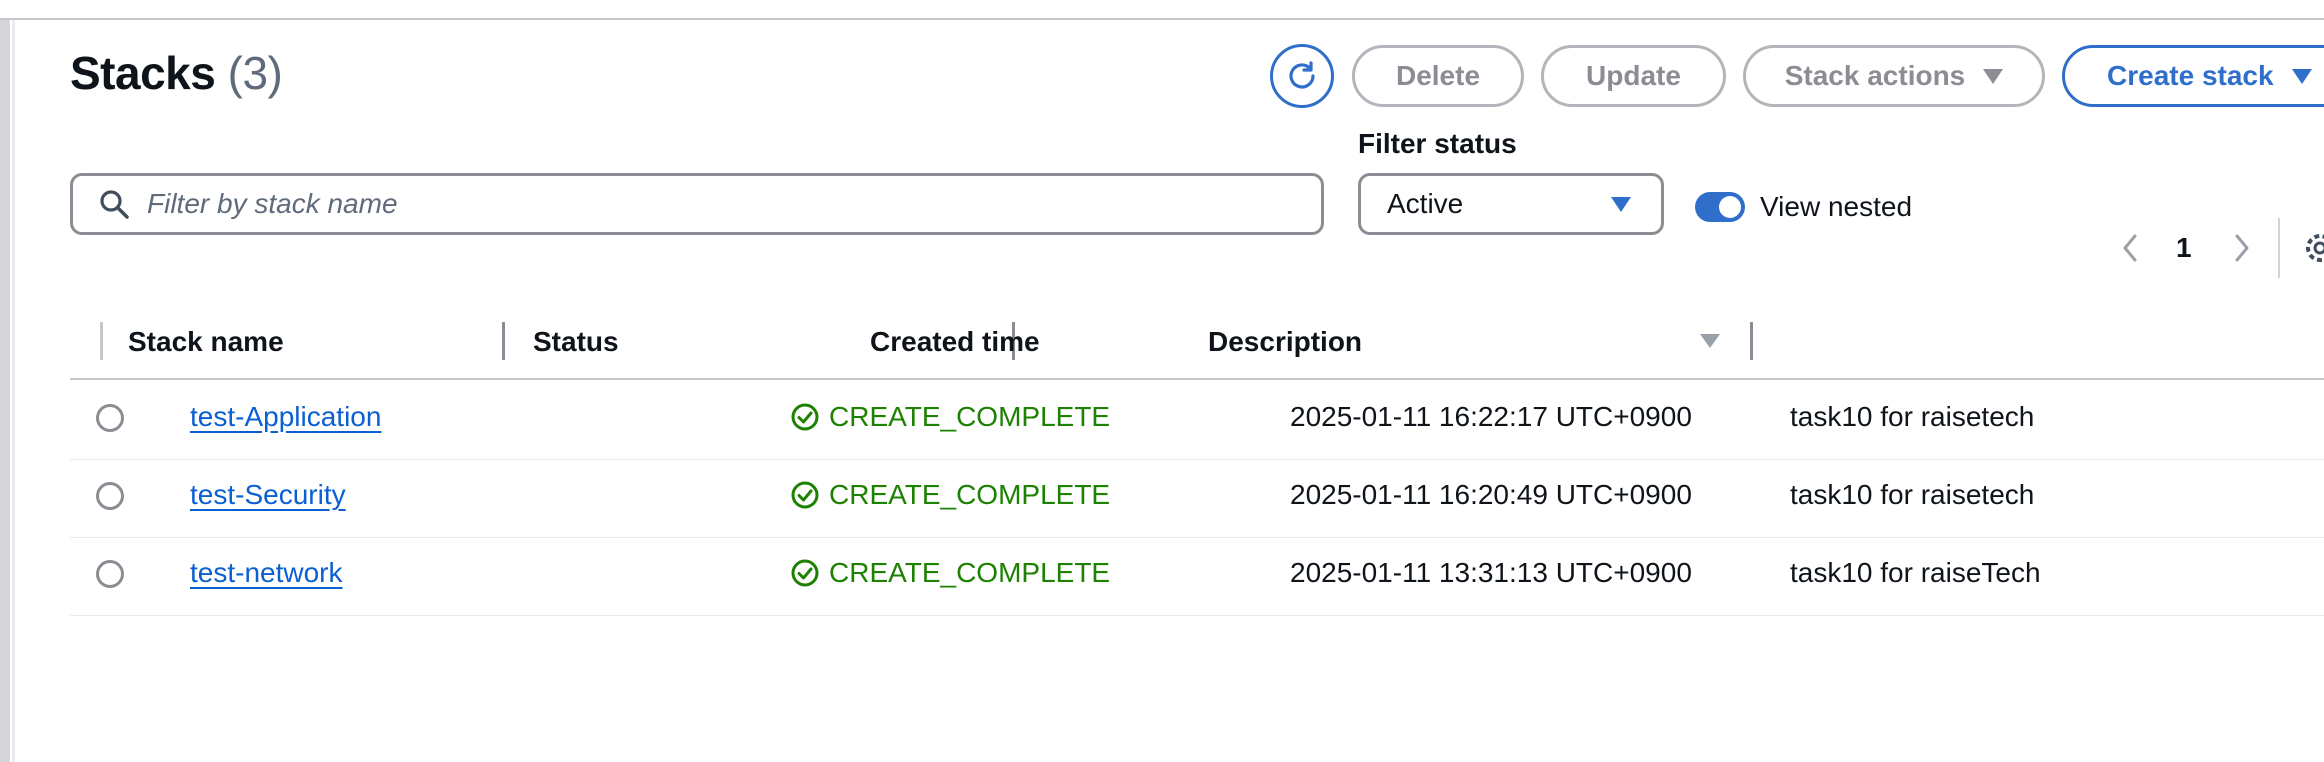 This screenshot has width=2324, height=762. Describe the element at coordinates (576, 342) in the screenshot. I see `column-header-status: Status` at that location.